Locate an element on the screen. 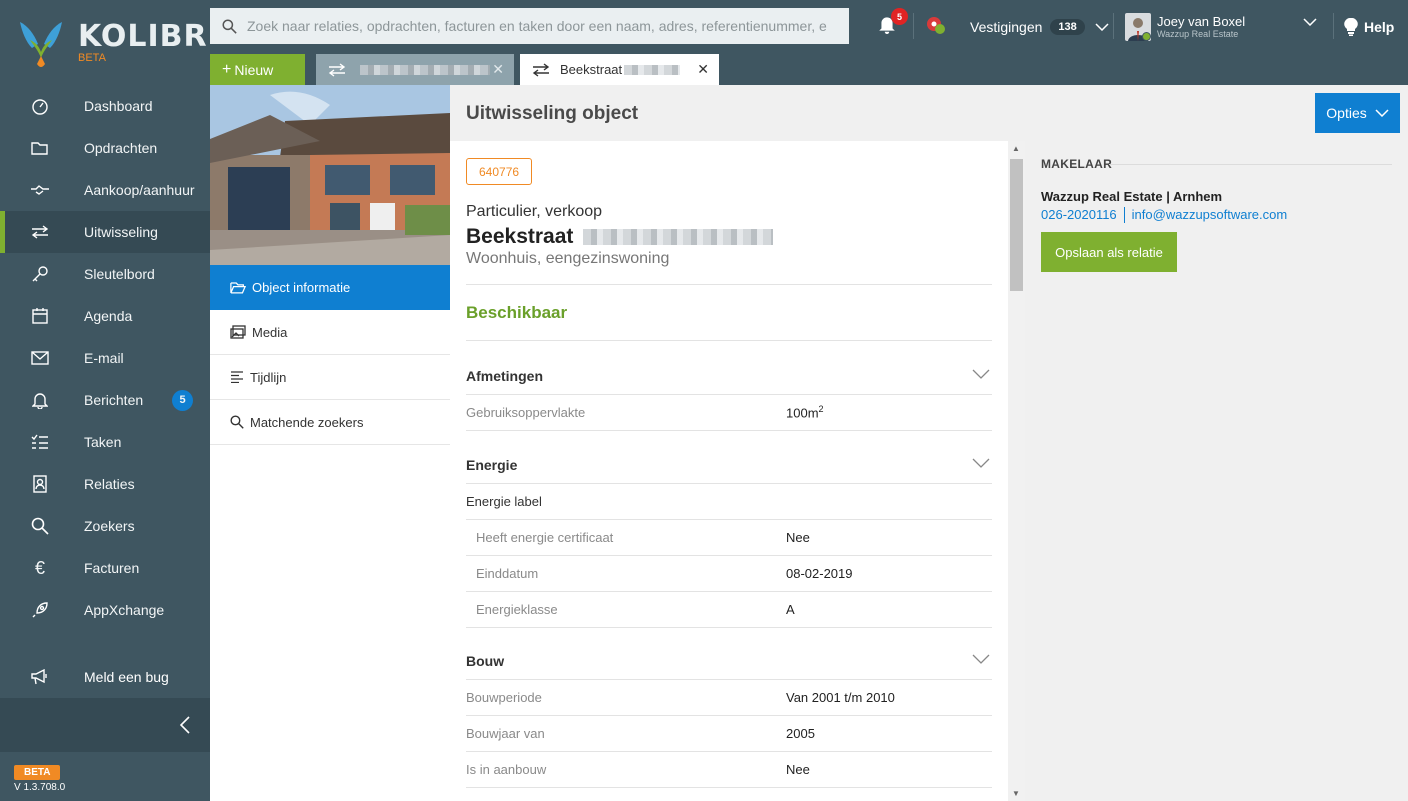  tab-beekstraat: Beekstraat ✕ is located at coordinates (619, 69).